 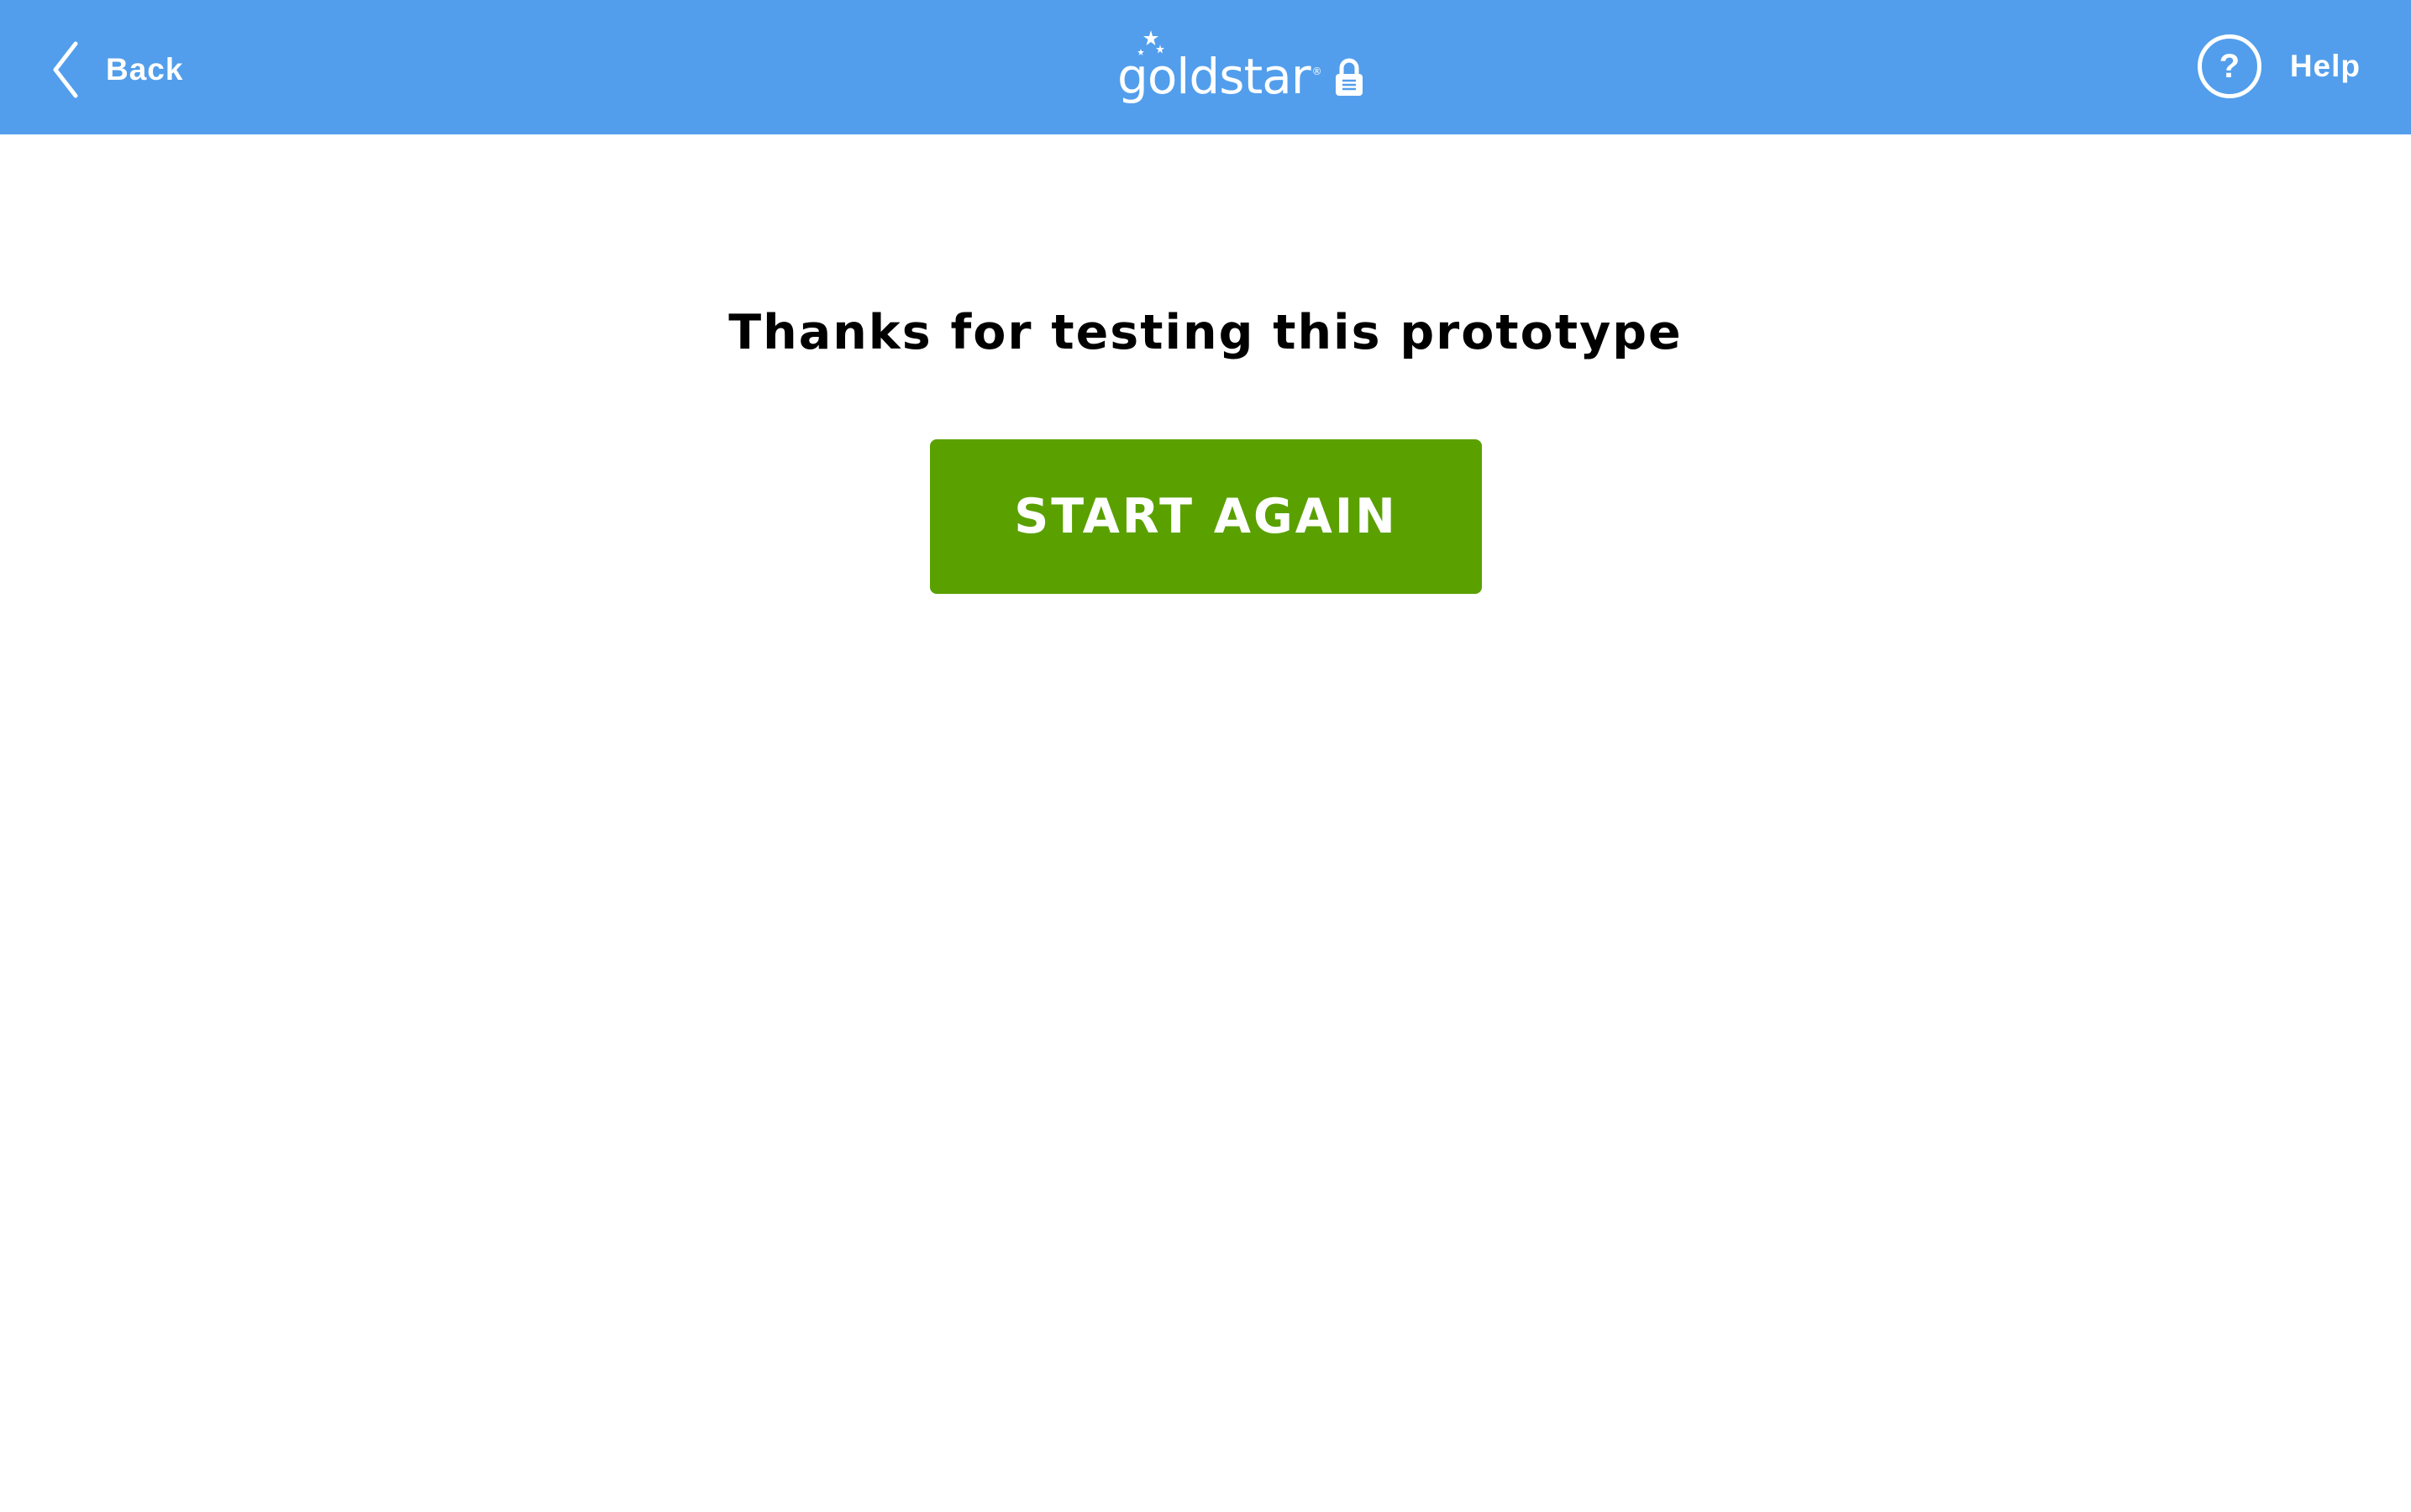 I want to click on help-symbol: ?, so click(x=2229, y=66).